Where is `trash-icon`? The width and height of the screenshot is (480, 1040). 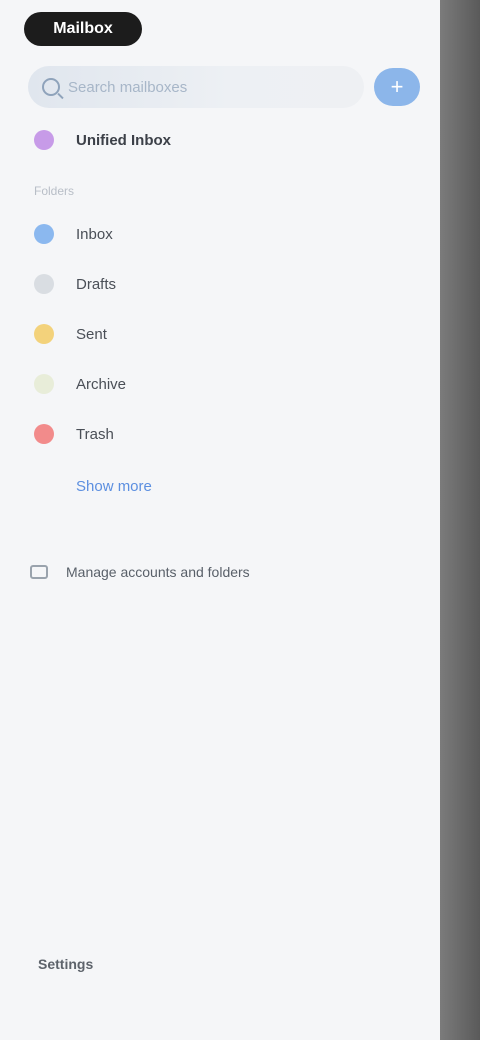
trash-icon is located at coordinates (44, 434).